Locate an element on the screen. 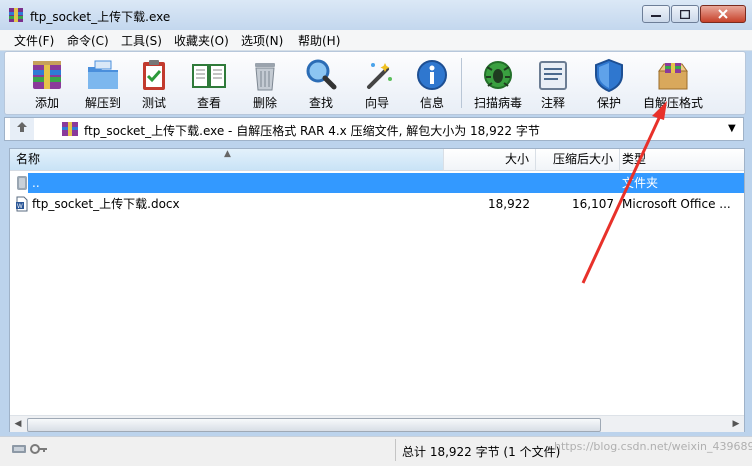 Image resolution: width=752 pixels, height=466 pixels. toolbar-virusscan-button: 扫描病毒 is located at coordinates (498, 83).